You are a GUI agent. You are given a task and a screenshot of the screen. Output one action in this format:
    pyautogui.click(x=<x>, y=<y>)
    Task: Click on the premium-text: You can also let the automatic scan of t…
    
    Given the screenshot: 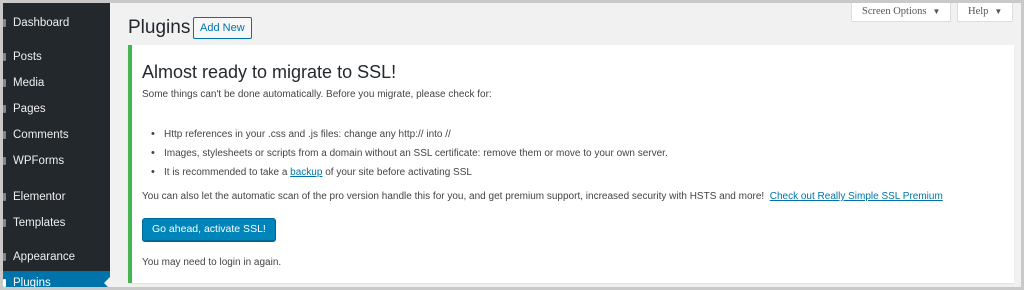 What is the action you would take?
    pyautogui.click(x=453, y=196)
    